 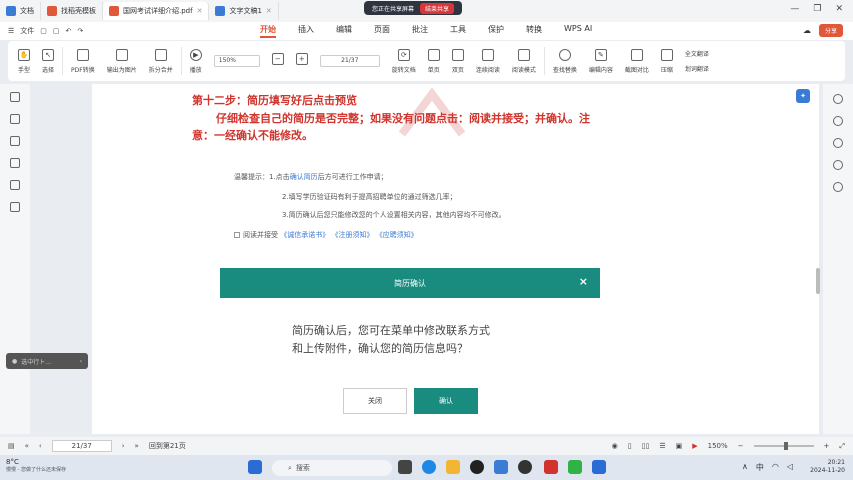 I want to click on share-button: 分享, so click(x=830, y=30).